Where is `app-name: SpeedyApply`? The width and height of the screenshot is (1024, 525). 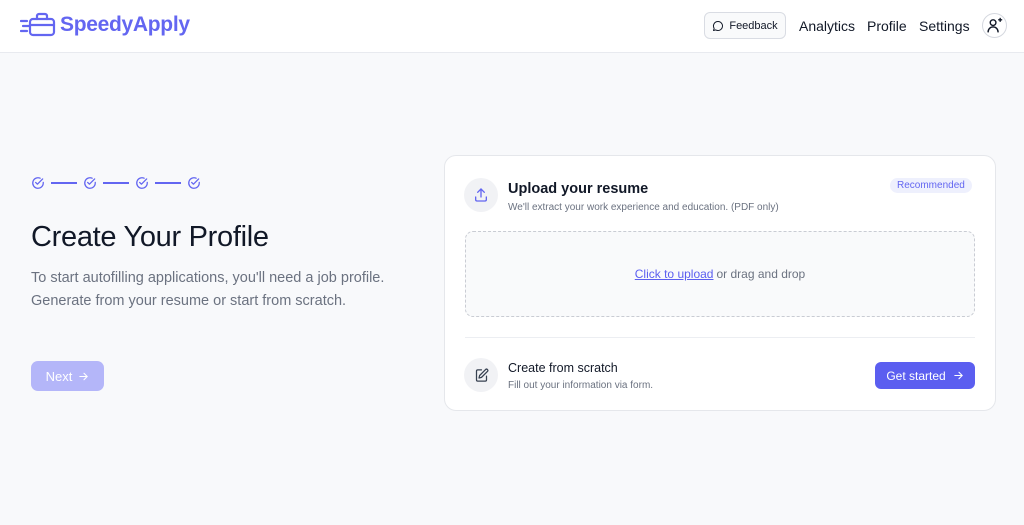
app-name: SpeedyApply is located at coordinates (125, 24).